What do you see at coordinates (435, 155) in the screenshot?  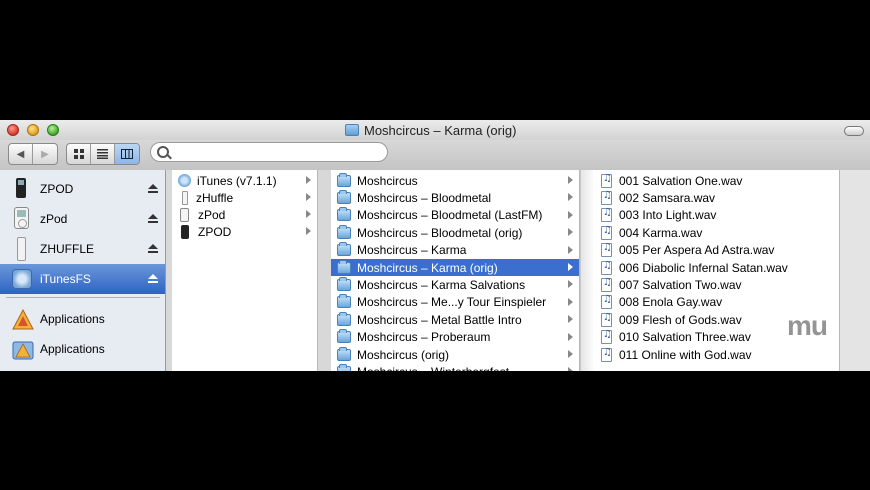 I see `toolbar: ◀ ▶` at bounding box center [435, 155].